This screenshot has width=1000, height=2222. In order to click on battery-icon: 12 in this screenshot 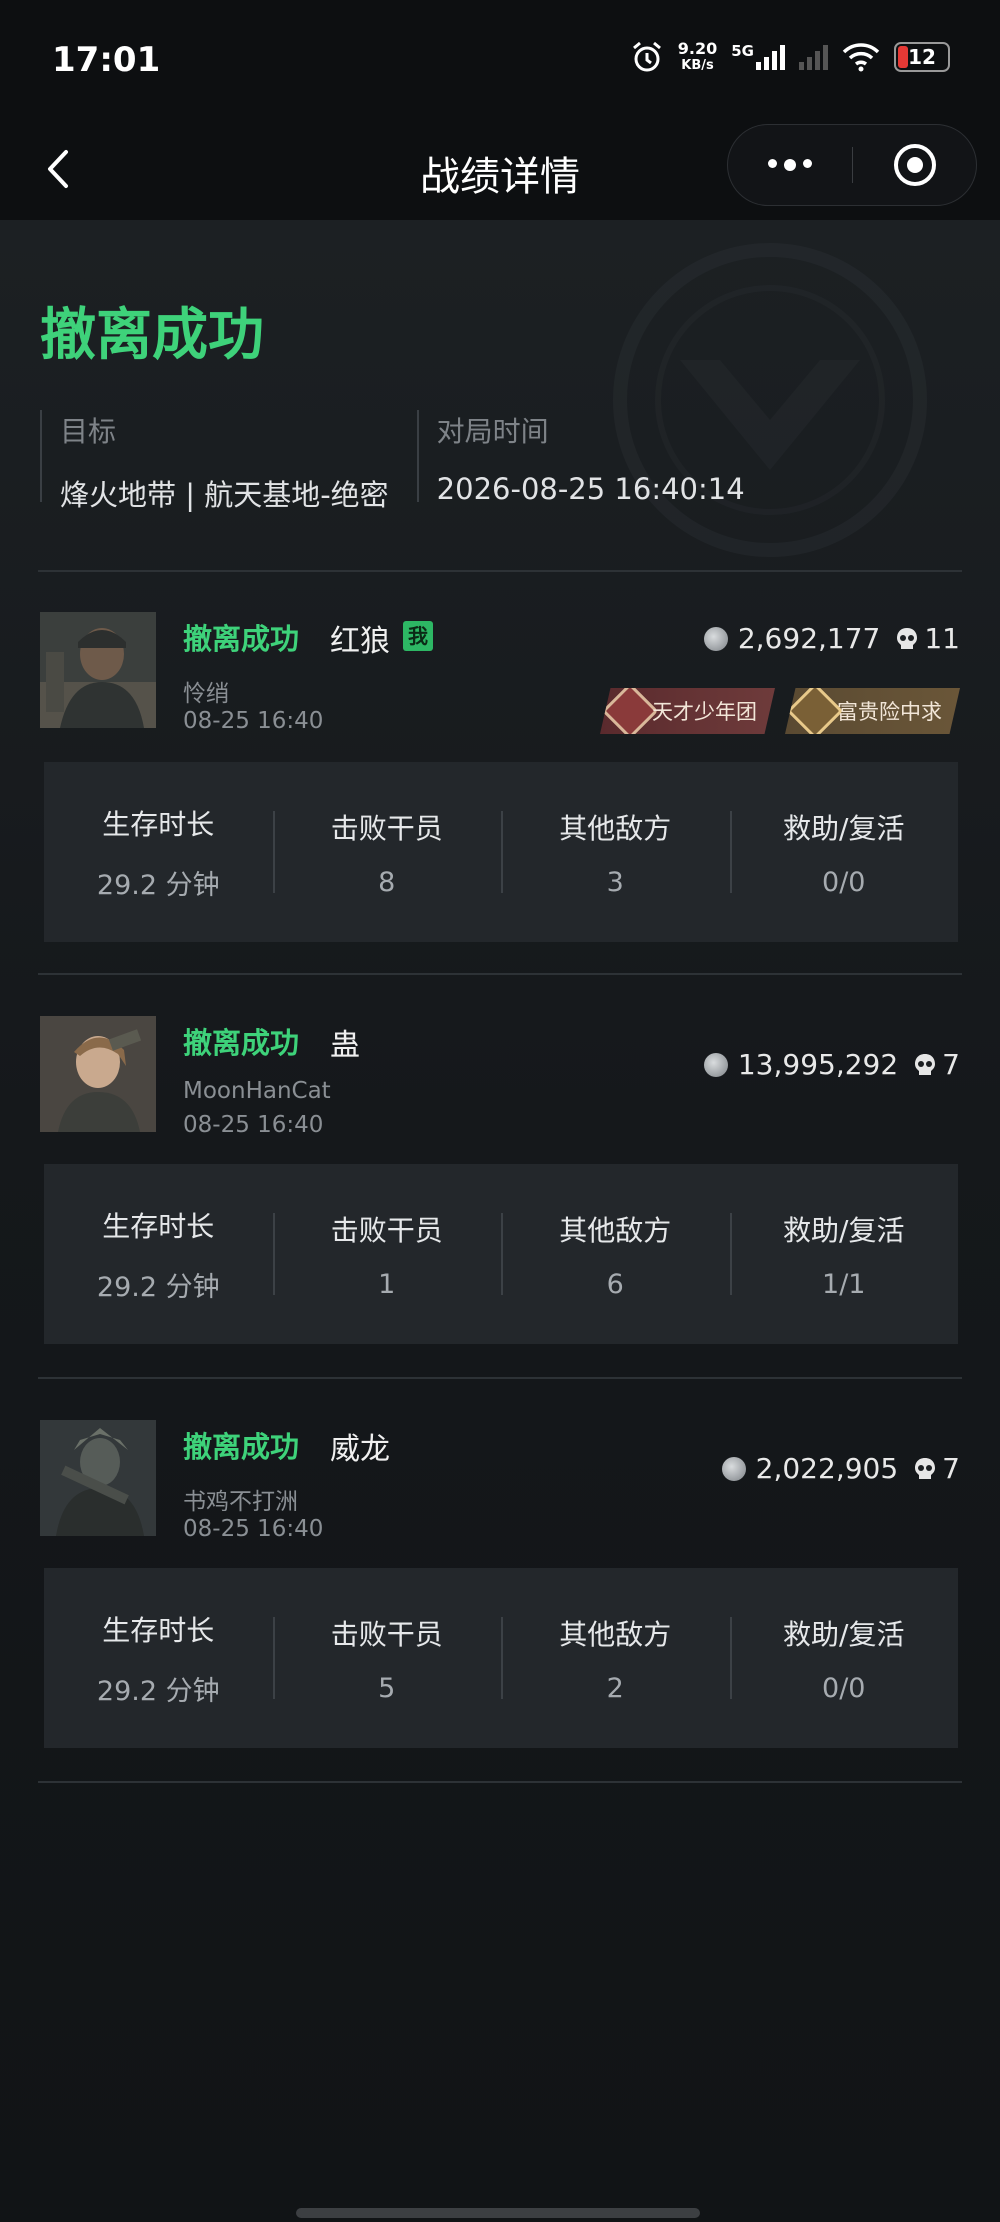, I will do `click(922, 57)`.